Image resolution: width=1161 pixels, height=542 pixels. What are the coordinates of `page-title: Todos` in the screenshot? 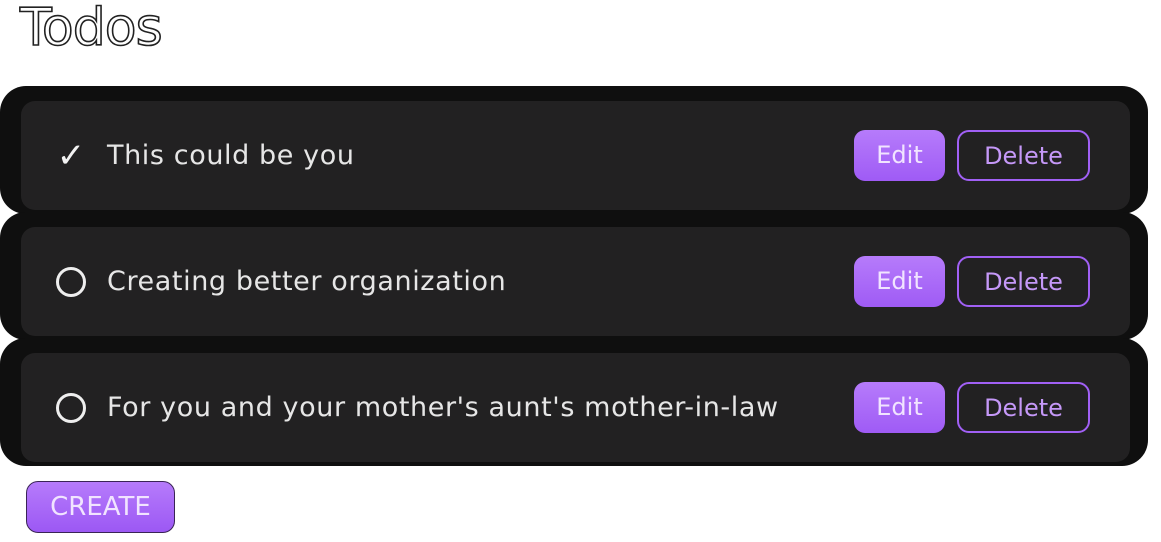 It's located at (91, 29).